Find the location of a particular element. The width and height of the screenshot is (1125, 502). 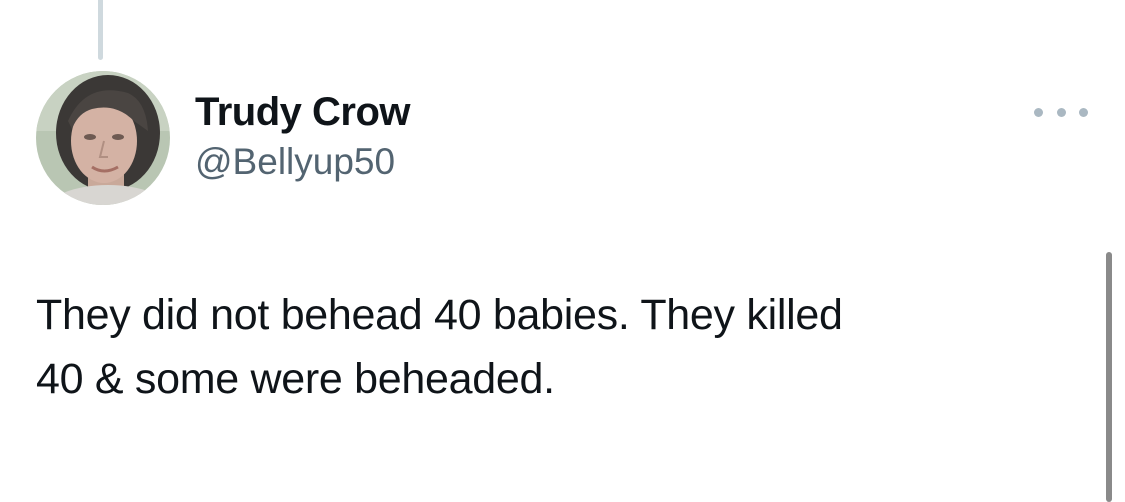

author-handle: @Bellyup50 is located at coordinates (302, 162).